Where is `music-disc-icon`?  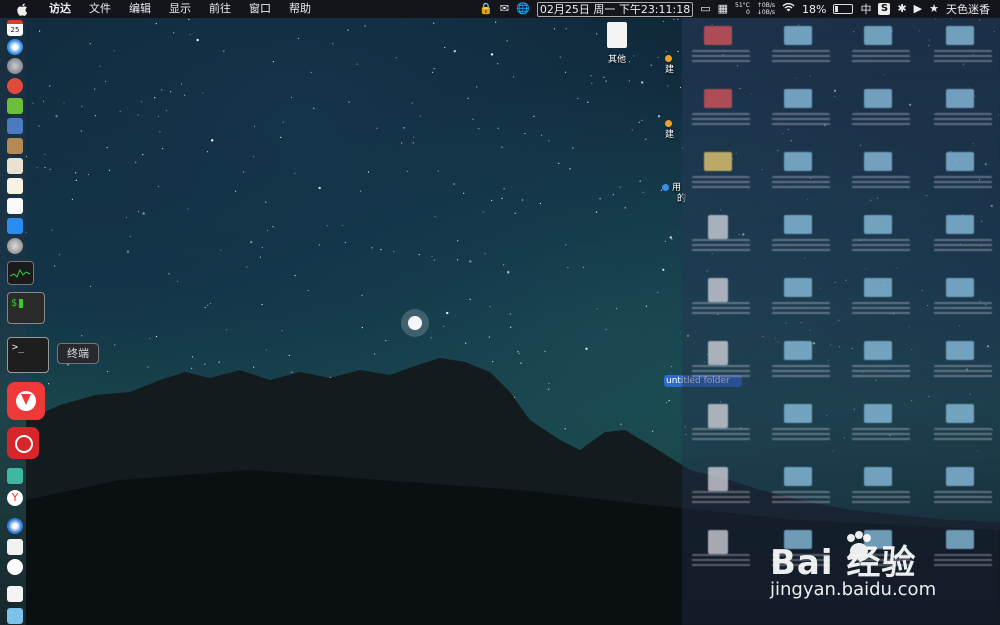 music-disc-icon is located at coordinates (24, 444).